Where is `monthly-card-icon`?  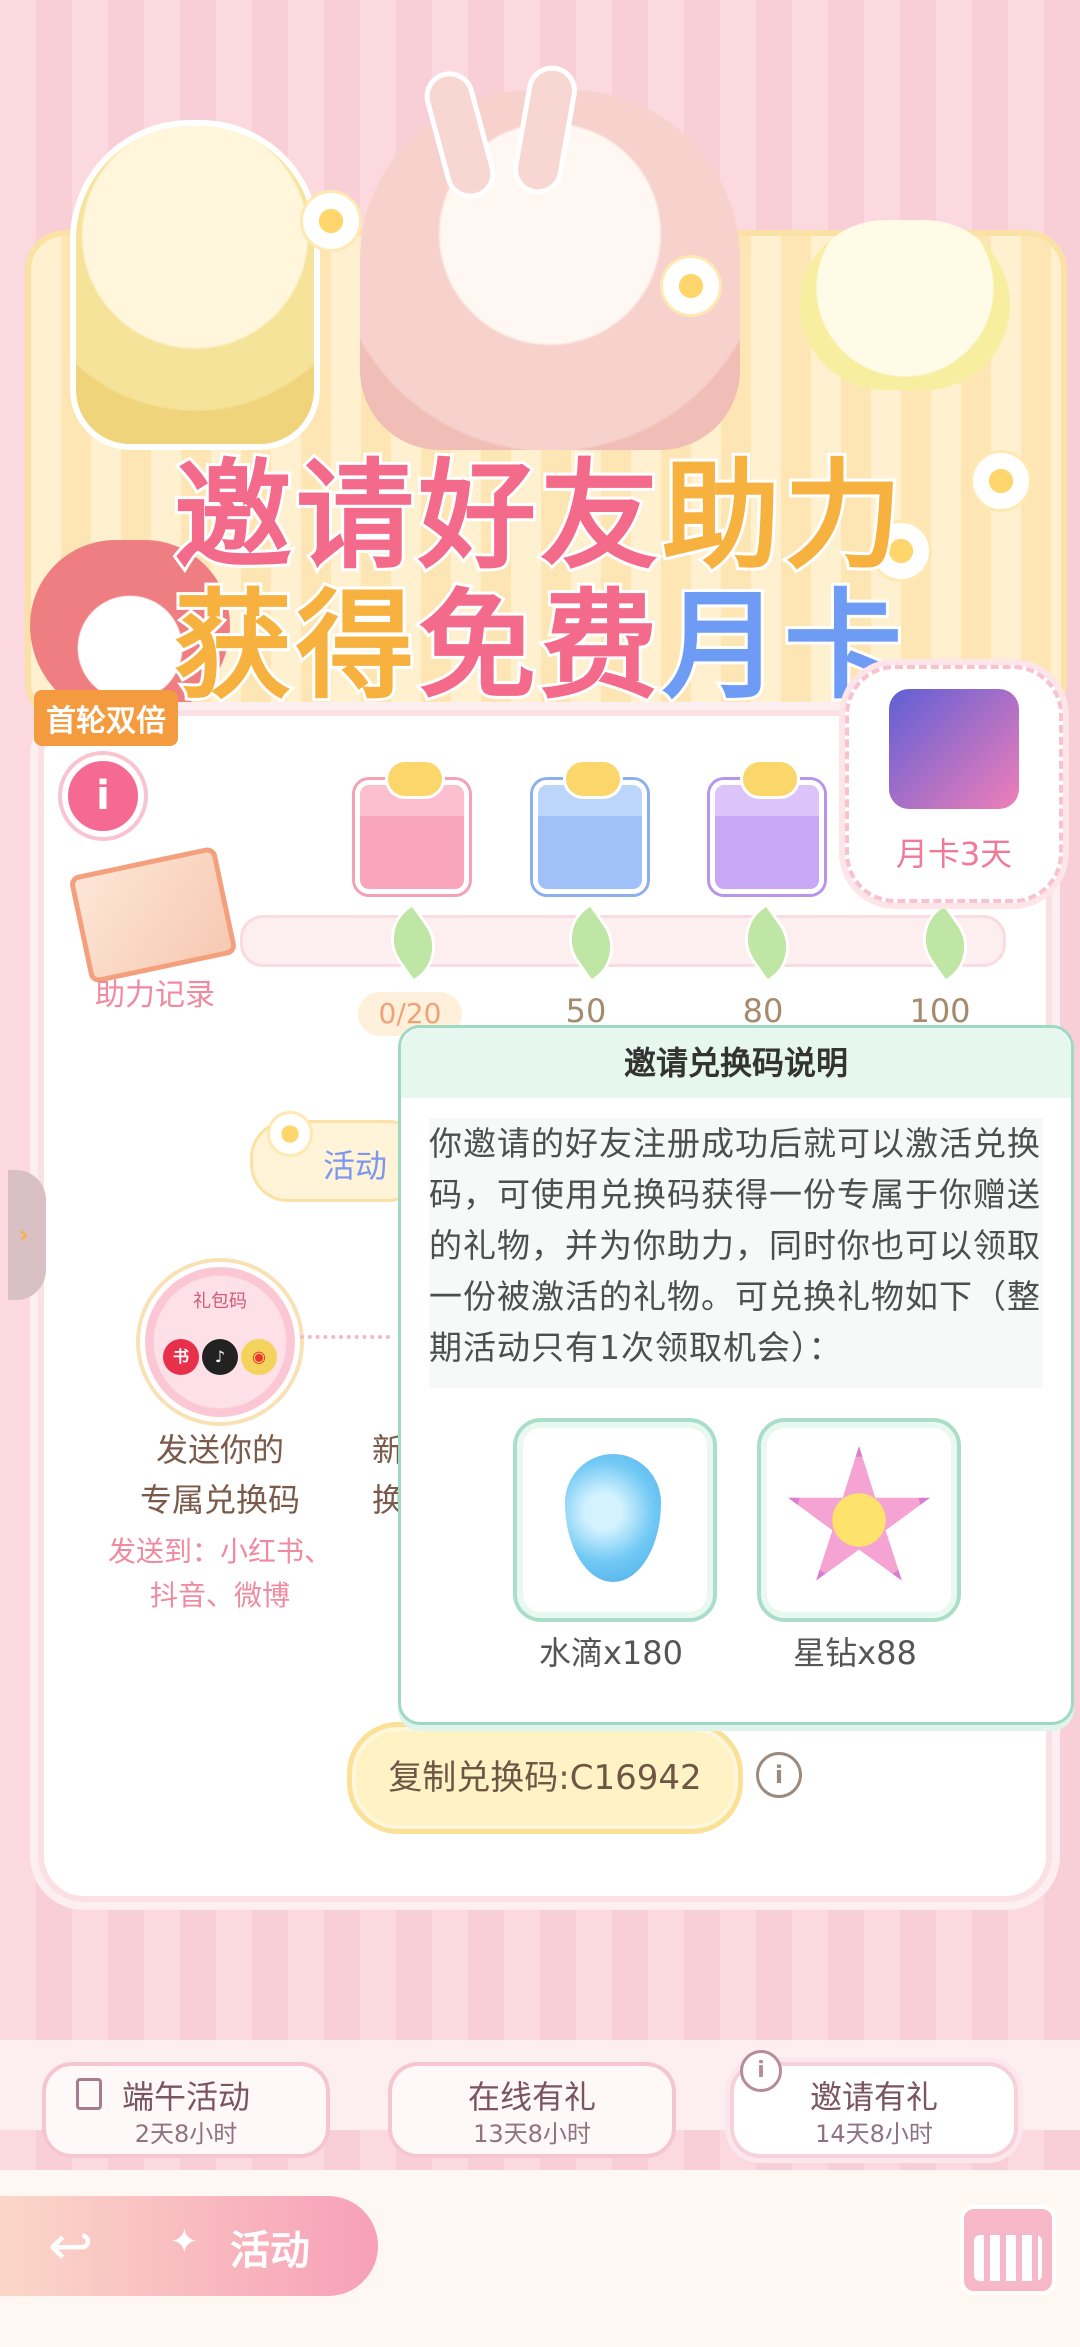
monthly-card-icon is located at coordinates (954, 749).